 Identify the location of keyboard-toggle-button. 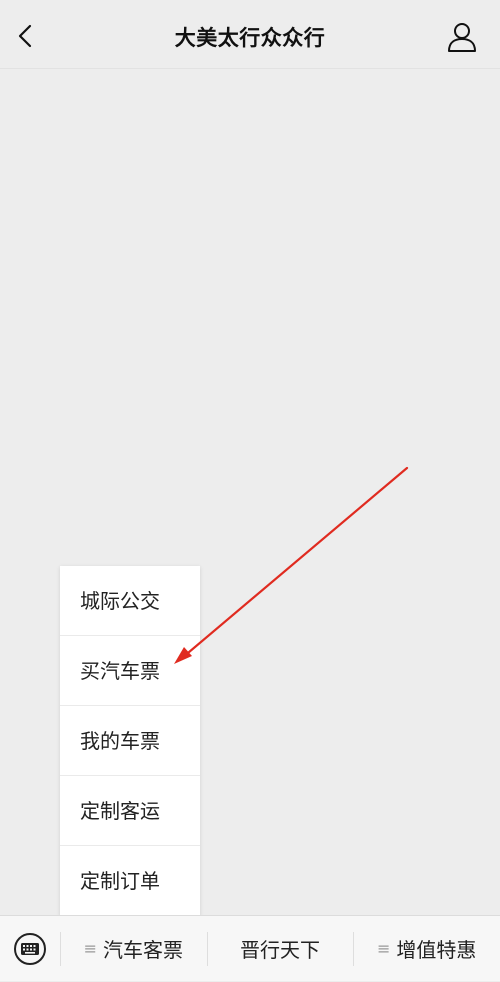
(30, 949).